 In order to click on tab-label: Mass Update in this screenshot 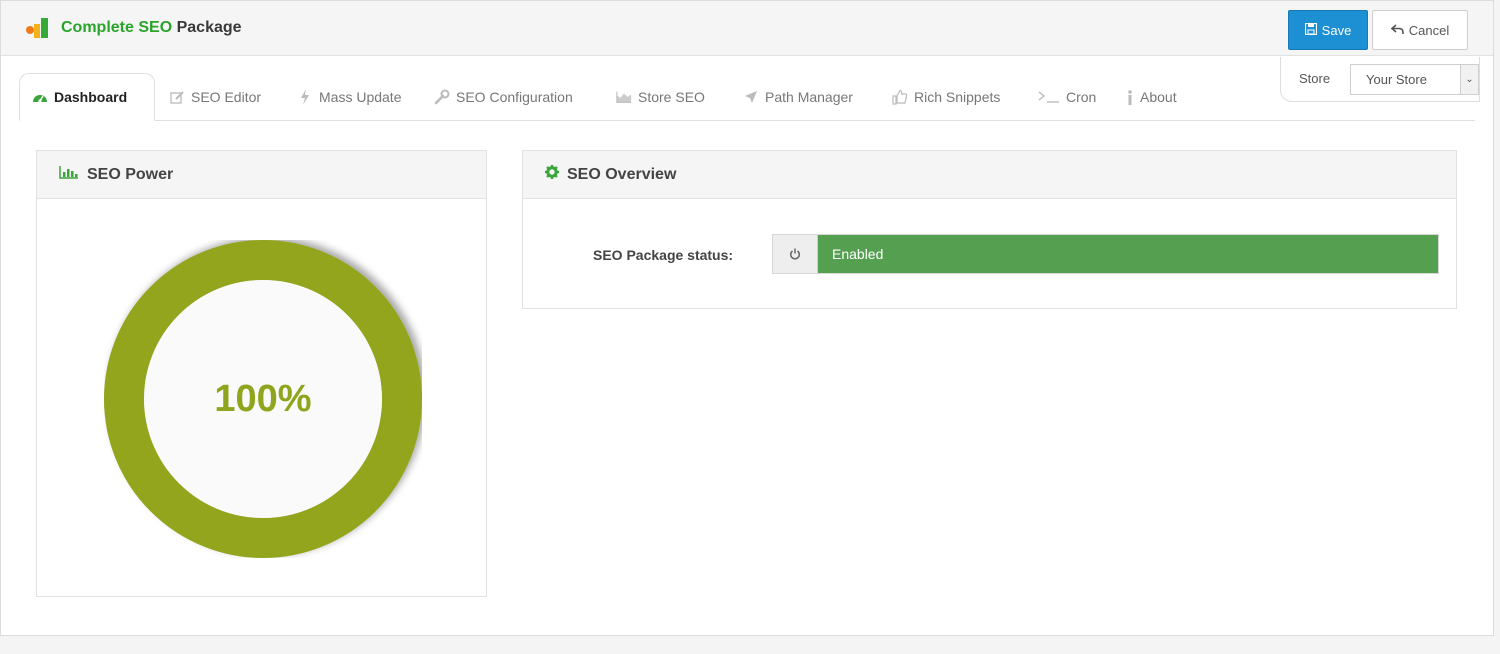, I will do `click(360, 97)`.